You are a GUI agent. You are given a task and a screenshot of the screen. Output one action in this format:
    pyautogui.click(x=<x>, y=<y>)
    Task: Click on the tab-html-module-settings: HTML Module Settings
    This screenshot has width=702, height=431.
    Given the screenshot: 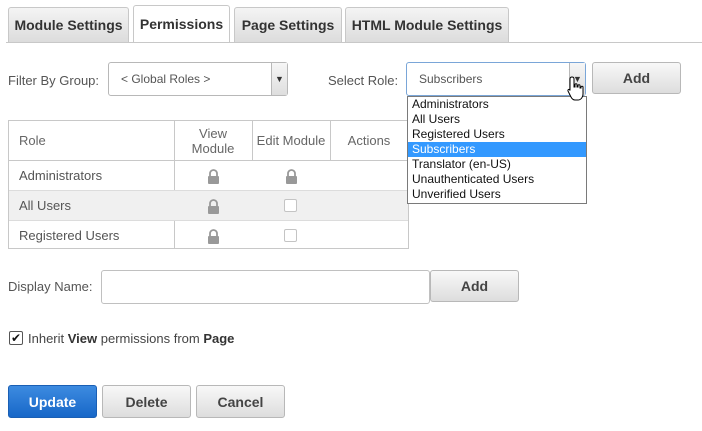 What is the action you would take?
    pyautogui.click(x=427, y=24)
    